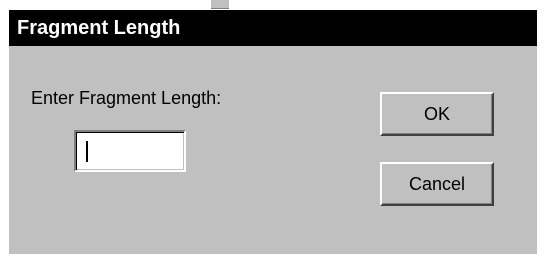 The image size is (547, 260). Describe the element at coordinates (99, 28) in the screenshot. I see `dialog-title: Fragment Length` at that location.